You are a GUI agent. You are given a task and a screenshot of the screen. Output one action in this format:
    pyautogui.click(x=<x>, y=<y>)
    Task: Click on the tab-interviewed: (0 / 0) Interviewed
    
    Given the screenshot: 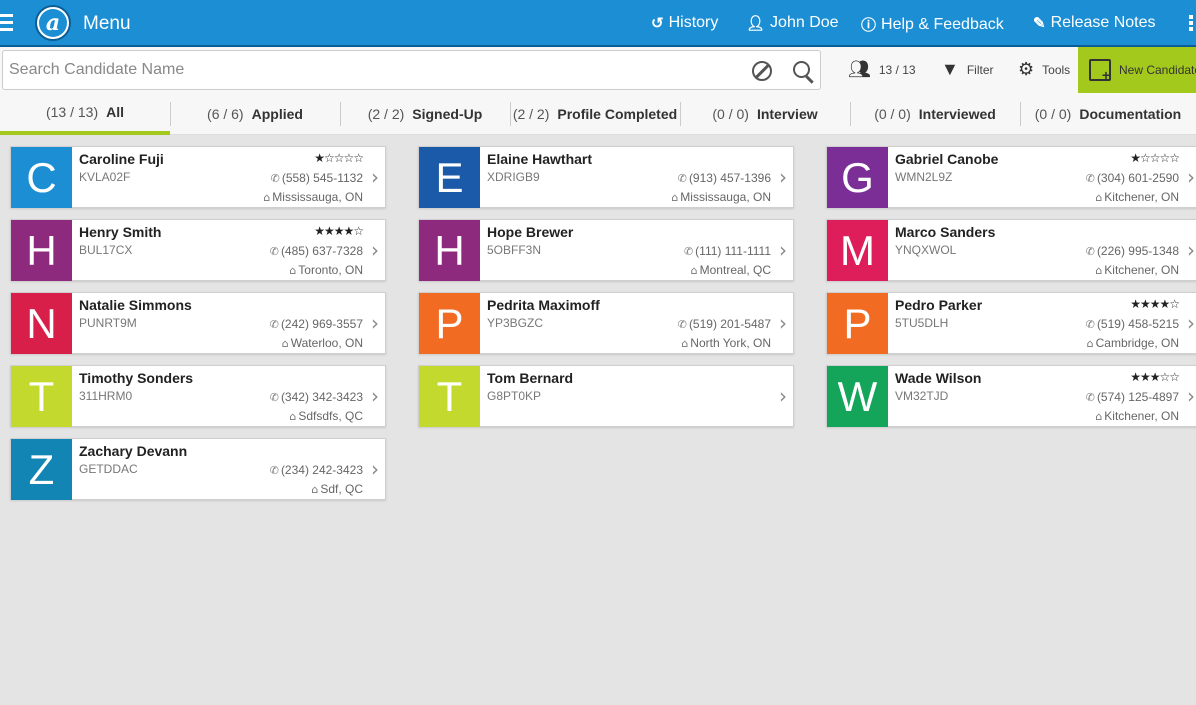 What is the action you would take?
    pyautogui.click(x=935, y=114)
    